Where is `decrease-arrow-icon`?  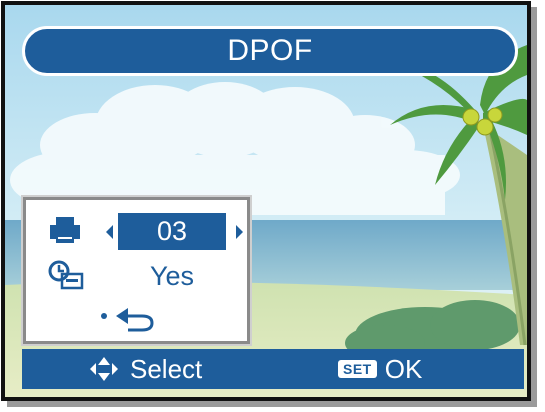 decrease-arrow-icon is located at coordinates (109, 232).